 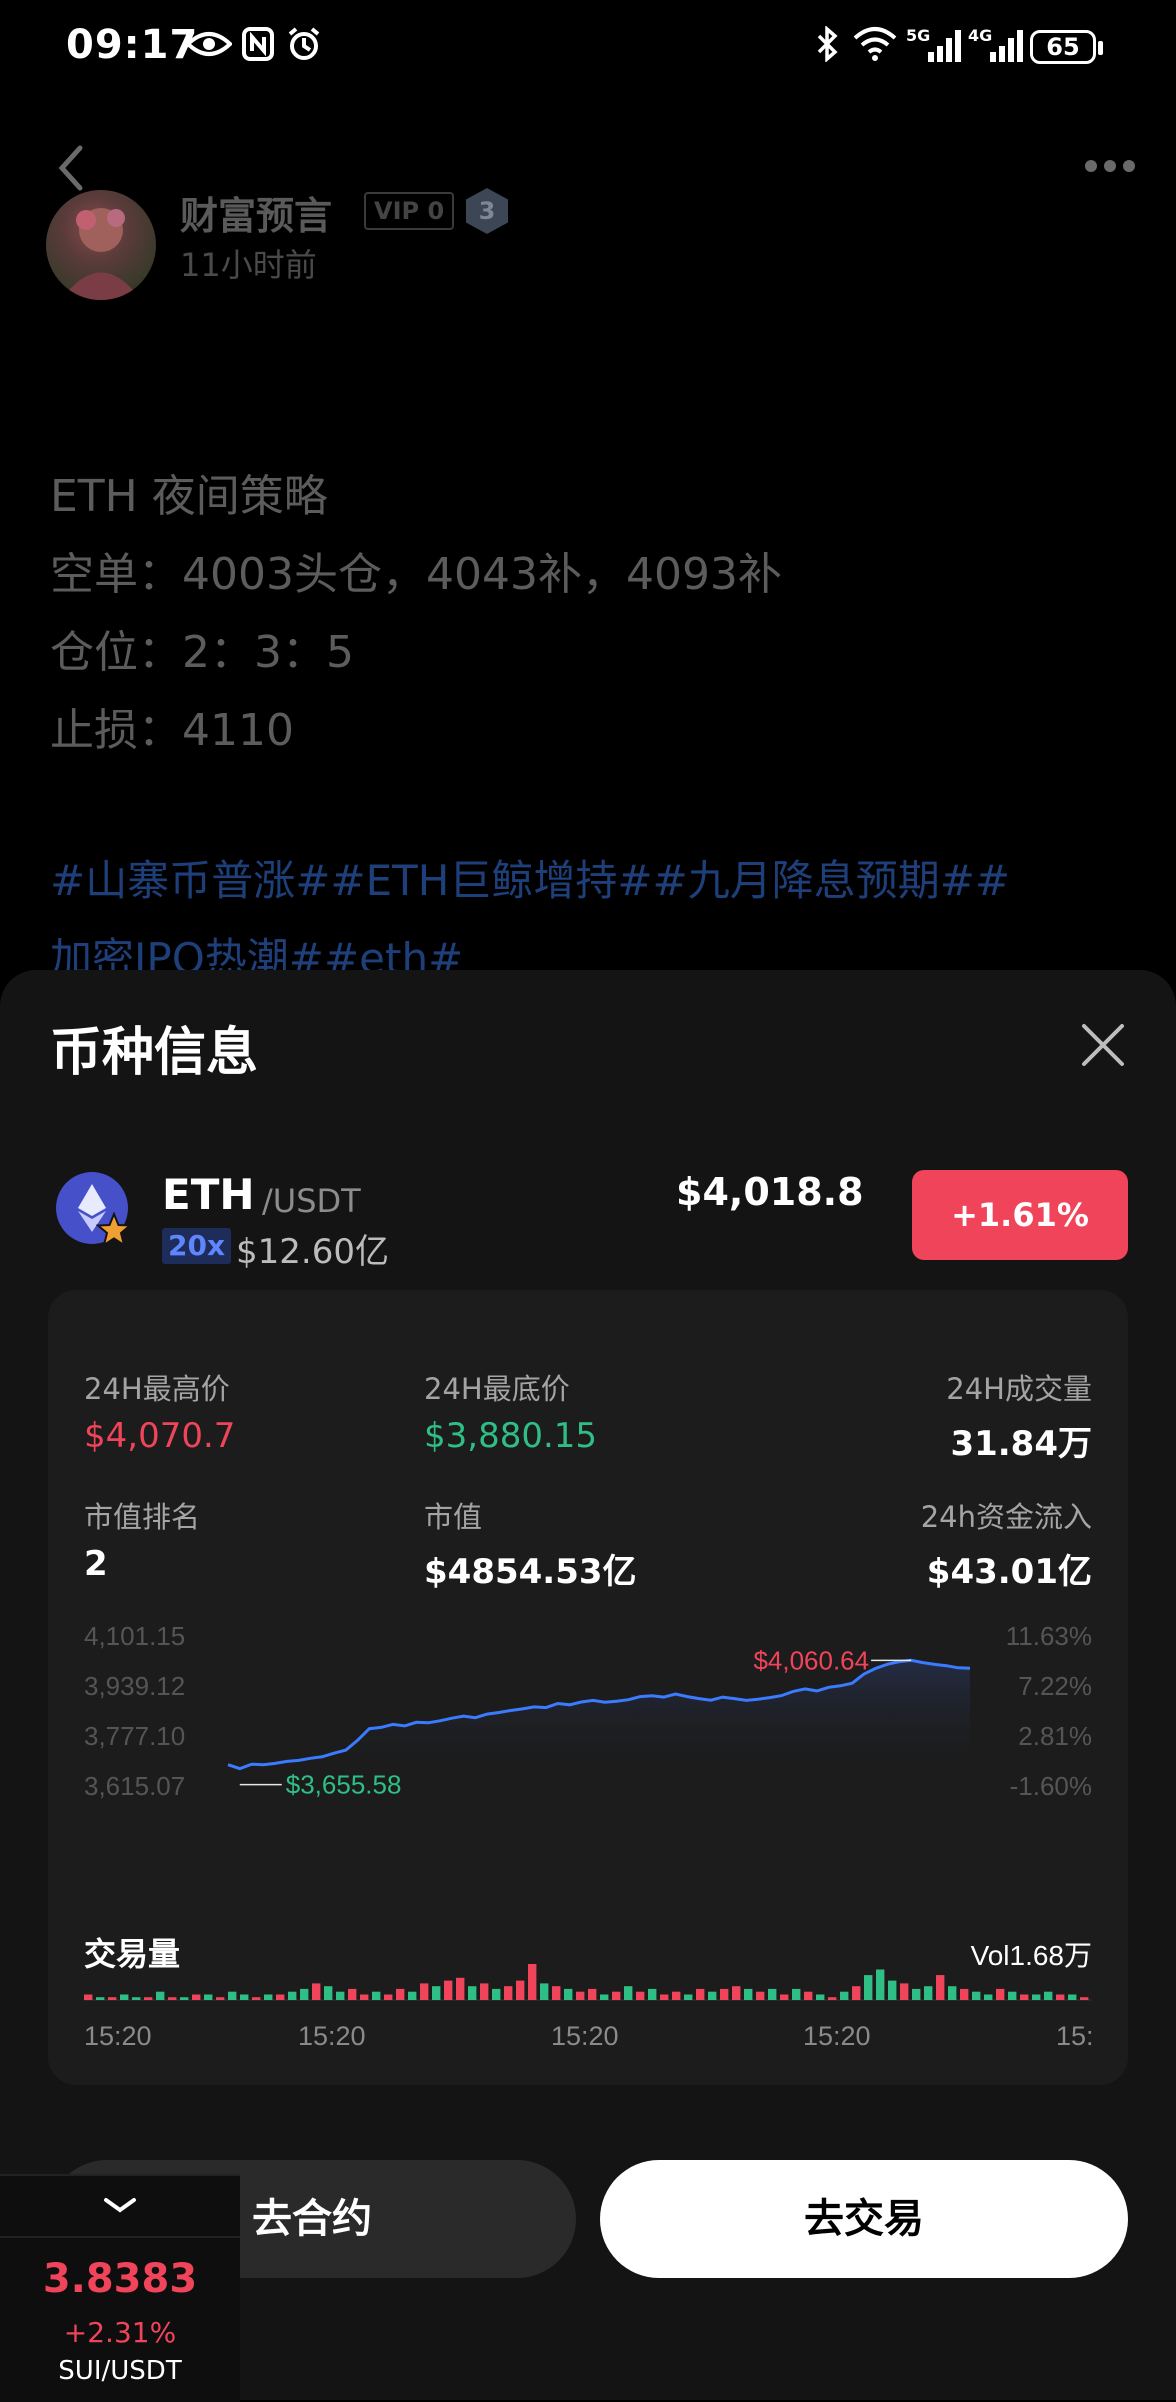 What do you see at coordinates (256, 212) in the screenshot?
I see `author-name: 财富预言` at bounding box center [256, 212].